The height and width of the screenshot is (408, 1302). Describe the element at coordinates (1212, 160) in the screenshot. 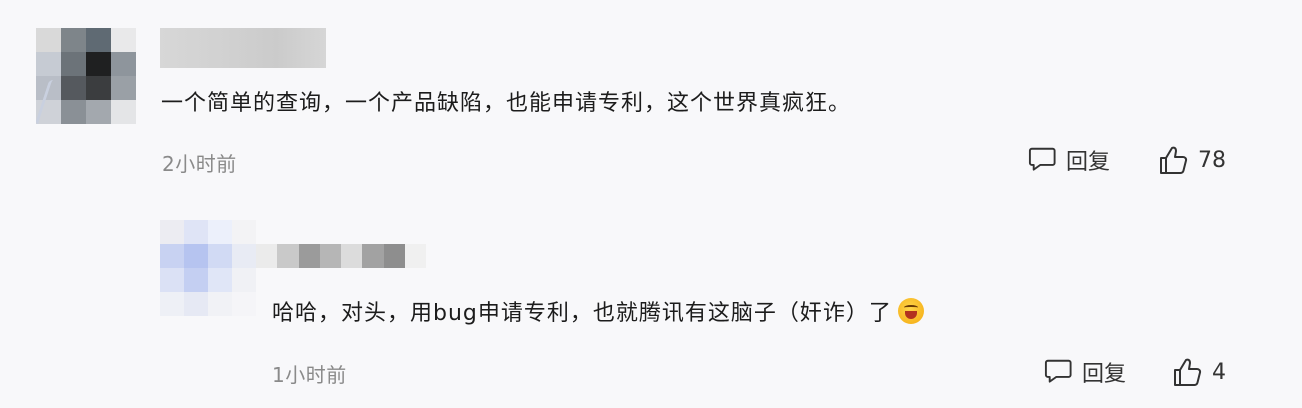

I see `like-count: 78` at that location.